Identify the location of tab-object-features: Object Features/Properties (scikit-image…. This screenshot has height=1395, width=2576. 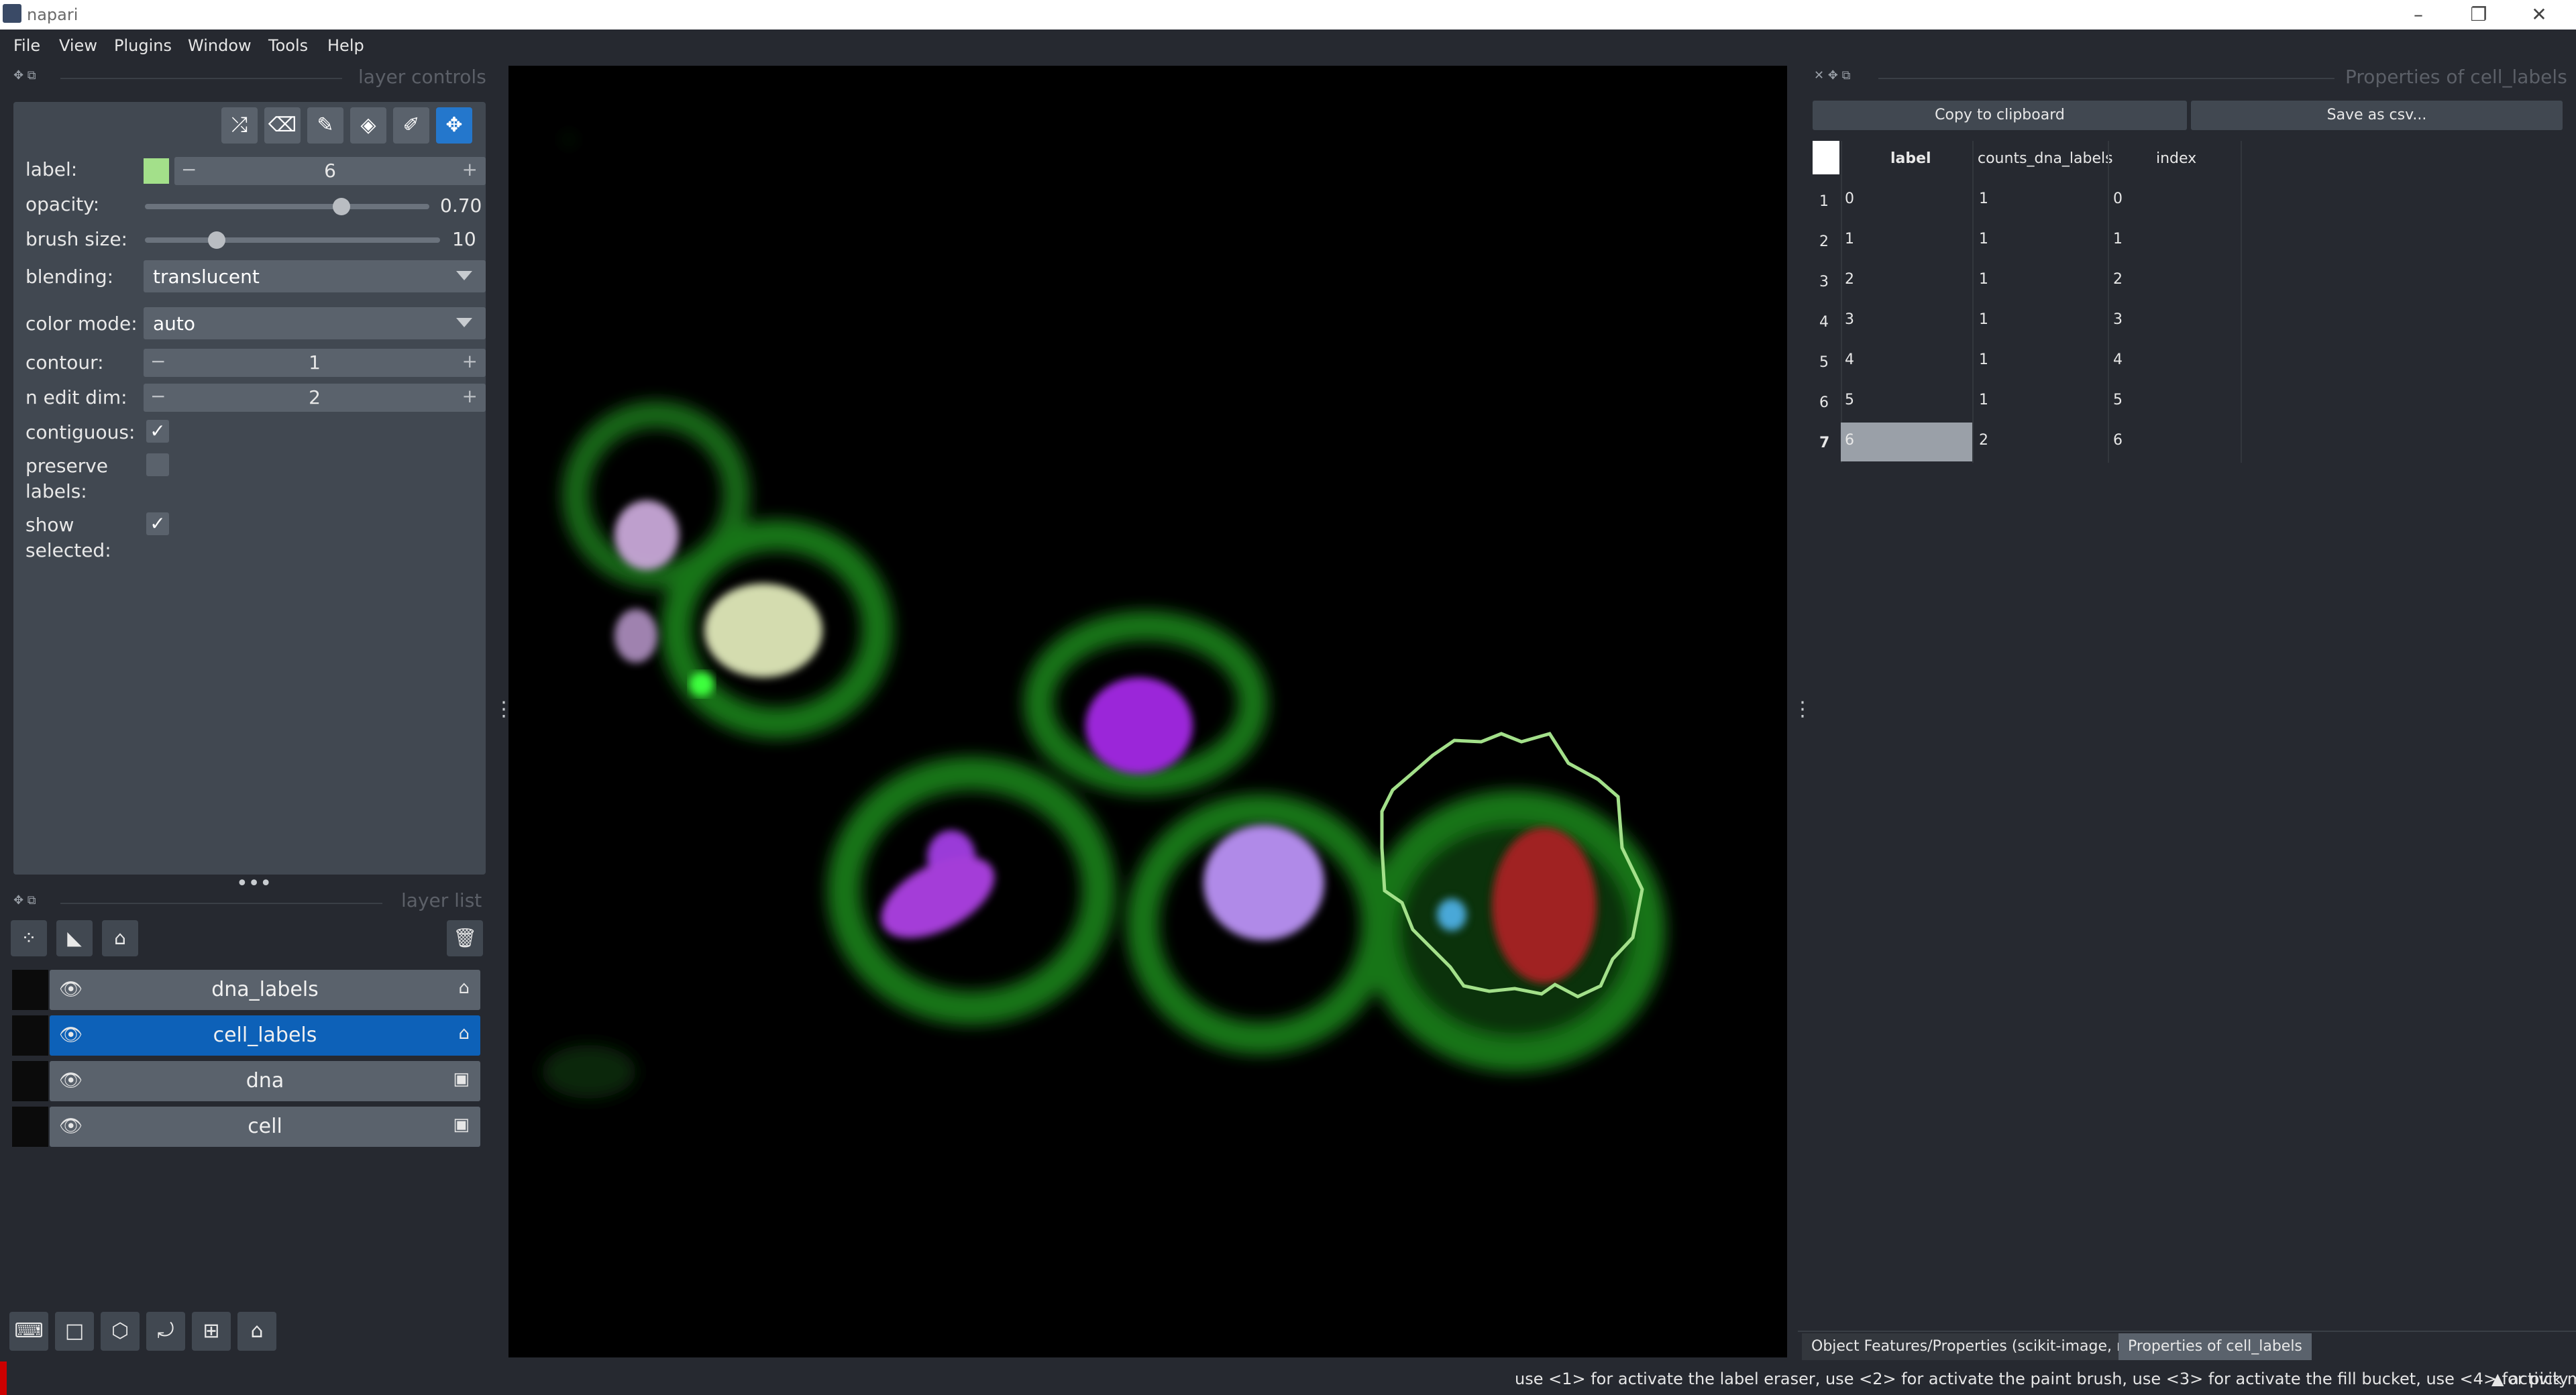
(1978, 1346).